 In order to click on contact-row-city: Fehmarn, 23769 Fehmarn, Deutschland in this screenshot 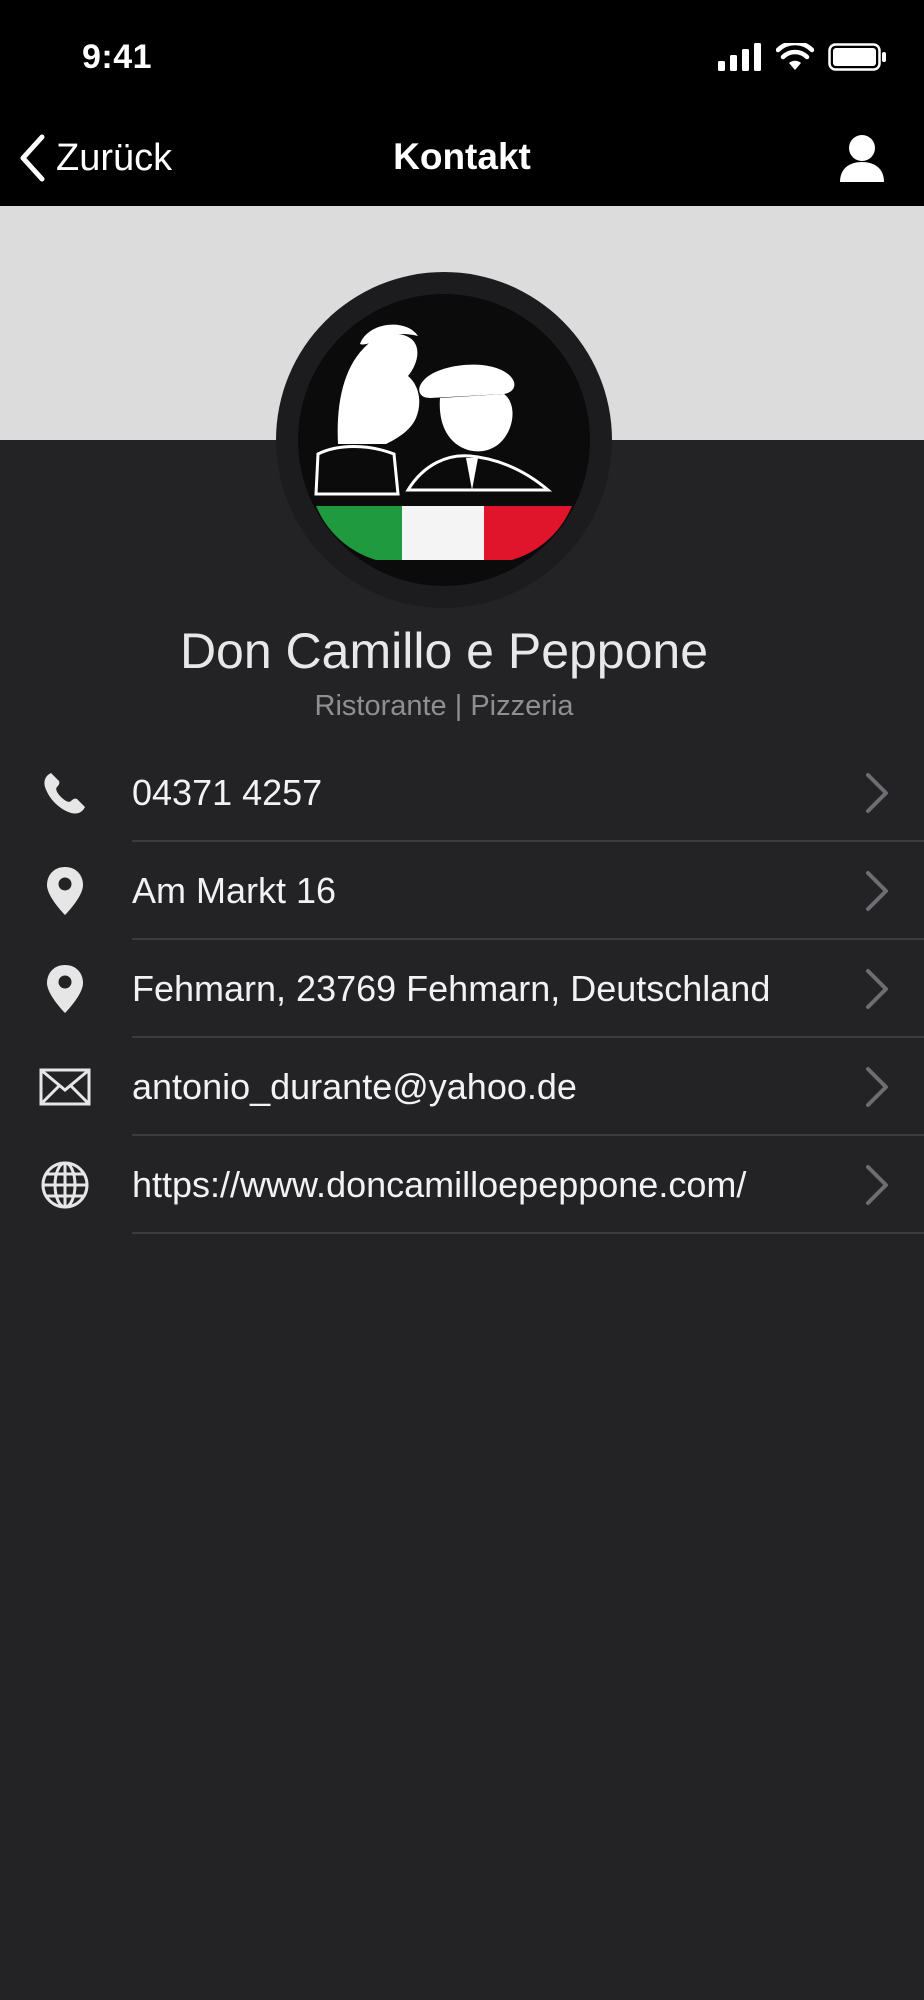, I will do `click(462, 989)`.